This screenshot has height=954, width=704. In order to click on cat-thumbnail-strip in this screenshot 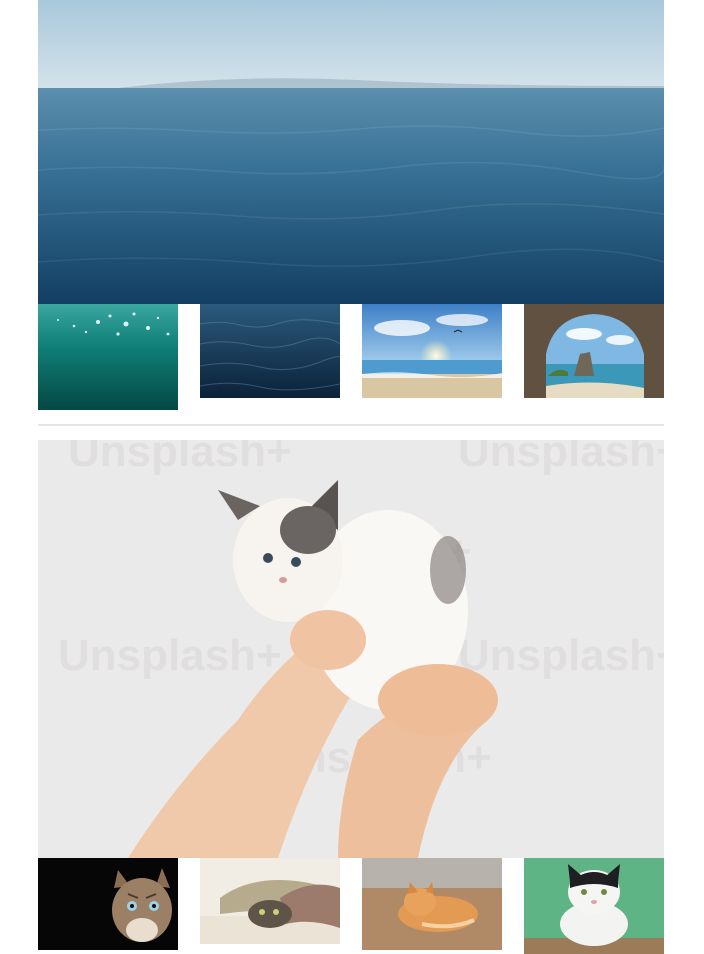, I will do `click(351, 906)`.